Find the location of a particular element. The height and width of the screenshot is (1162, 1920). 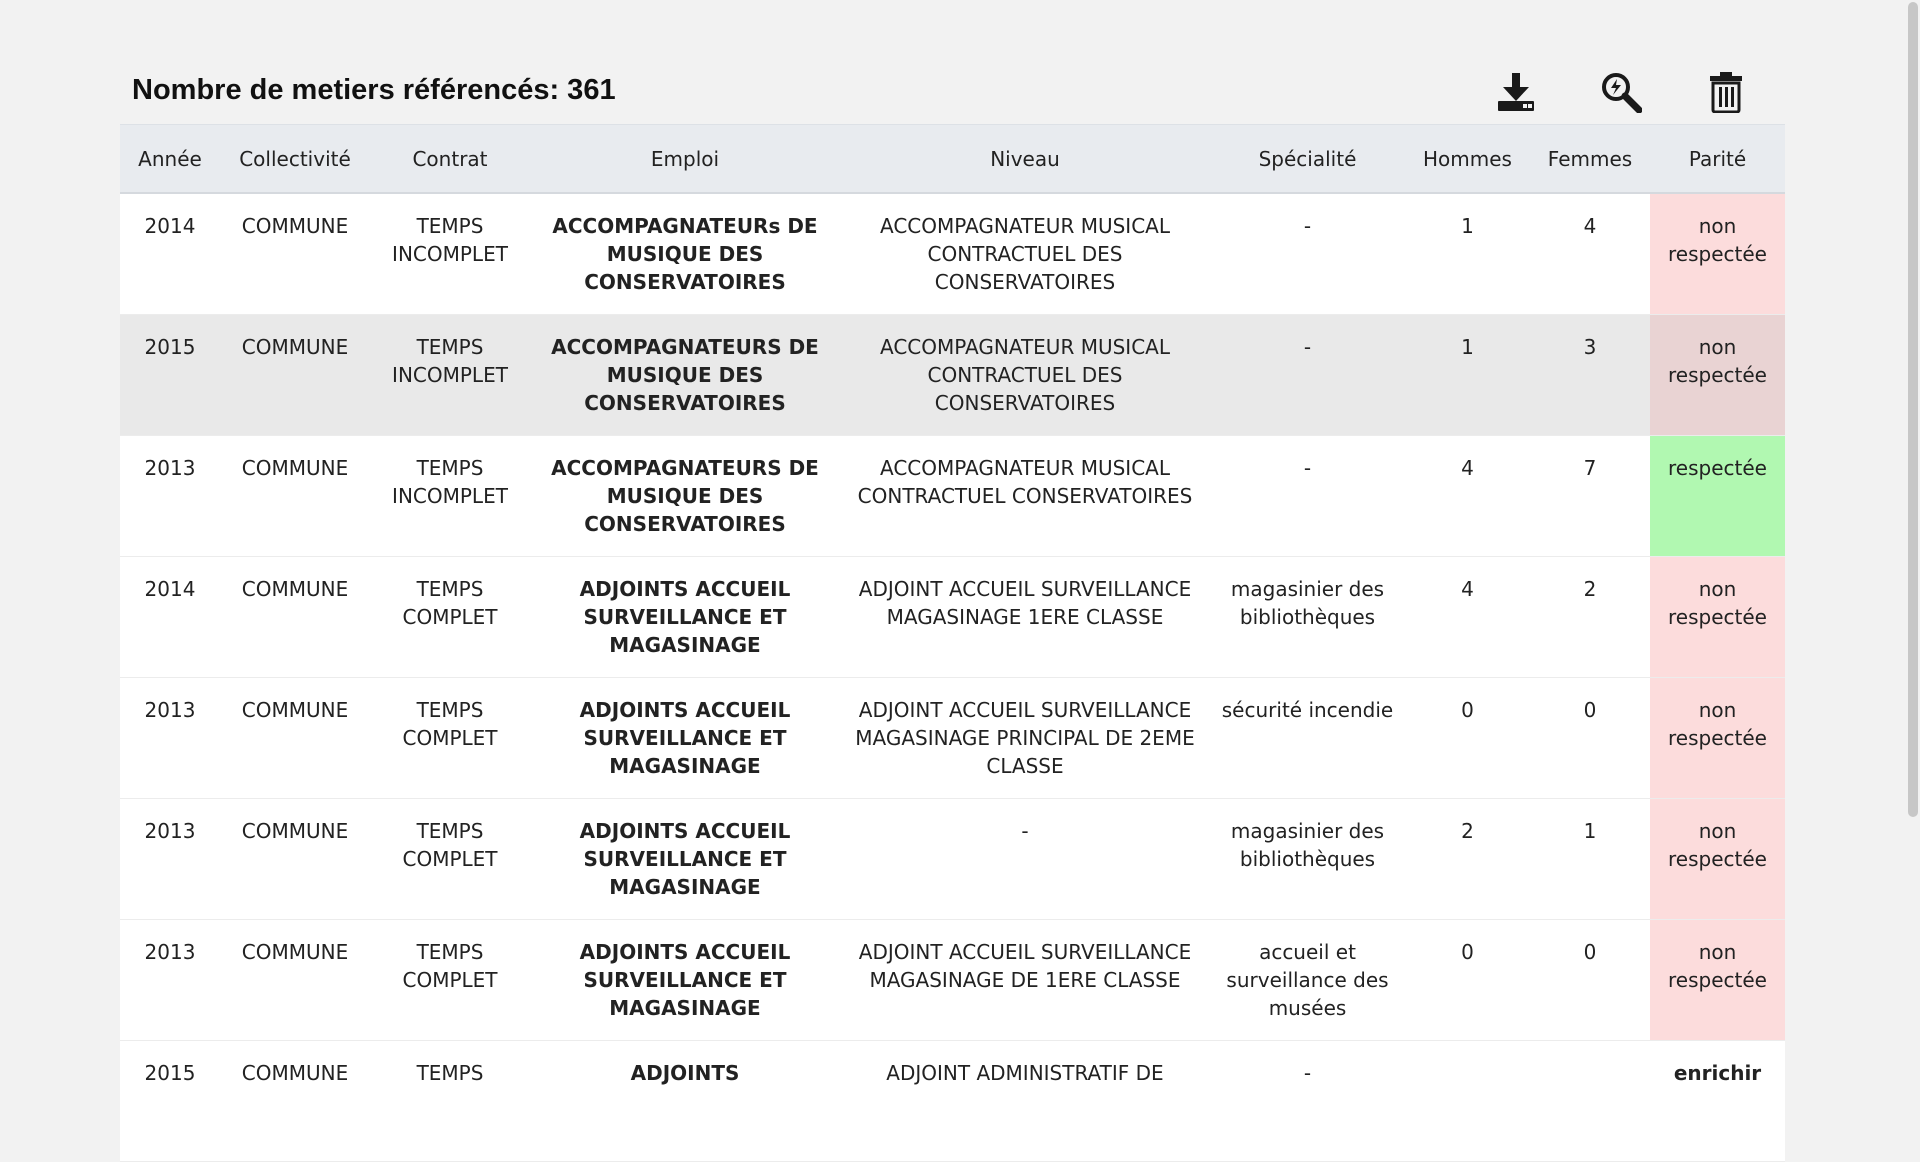

cell-femmes: 4 is located at coordinates (1590, 254).